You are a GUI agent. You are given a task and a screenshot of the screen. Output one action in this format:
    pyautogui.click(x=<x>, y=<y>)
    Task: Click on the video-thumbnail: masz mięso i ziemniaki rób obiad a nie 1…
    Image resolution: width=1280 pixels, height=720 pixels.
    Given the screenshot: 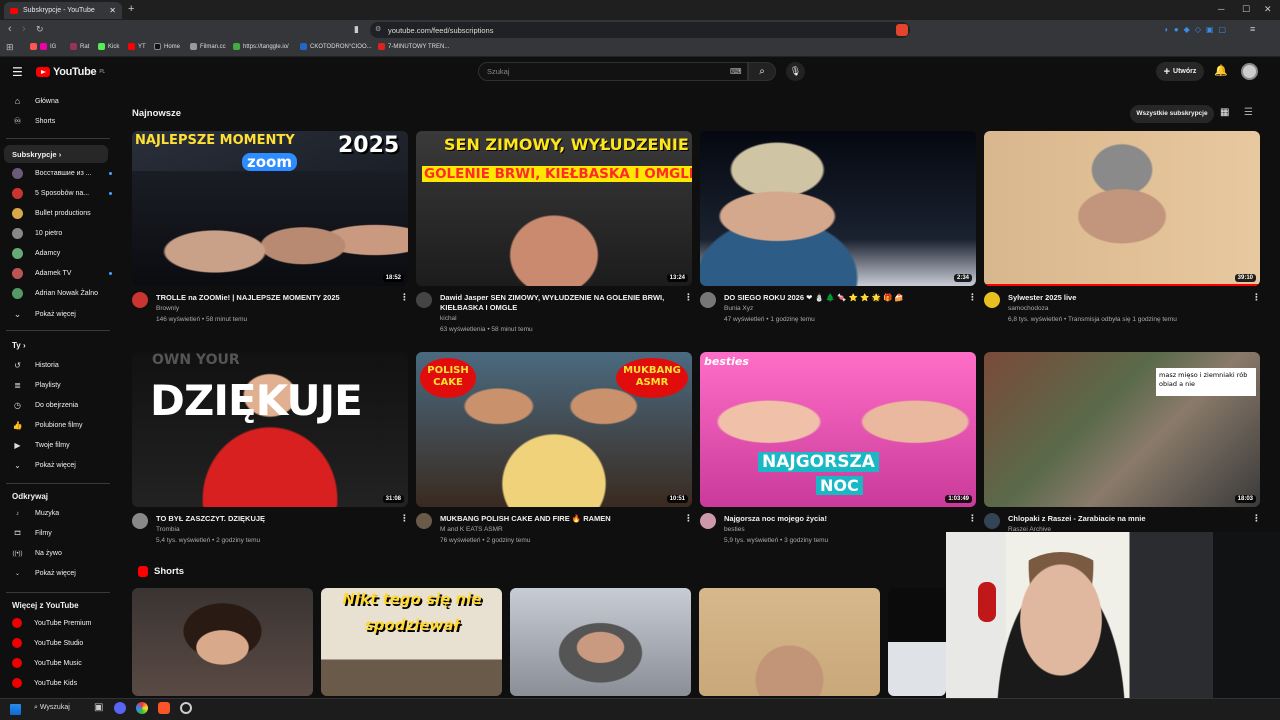 What is the action you would take?
    pyautogui.click(x=1122, y=429)
    